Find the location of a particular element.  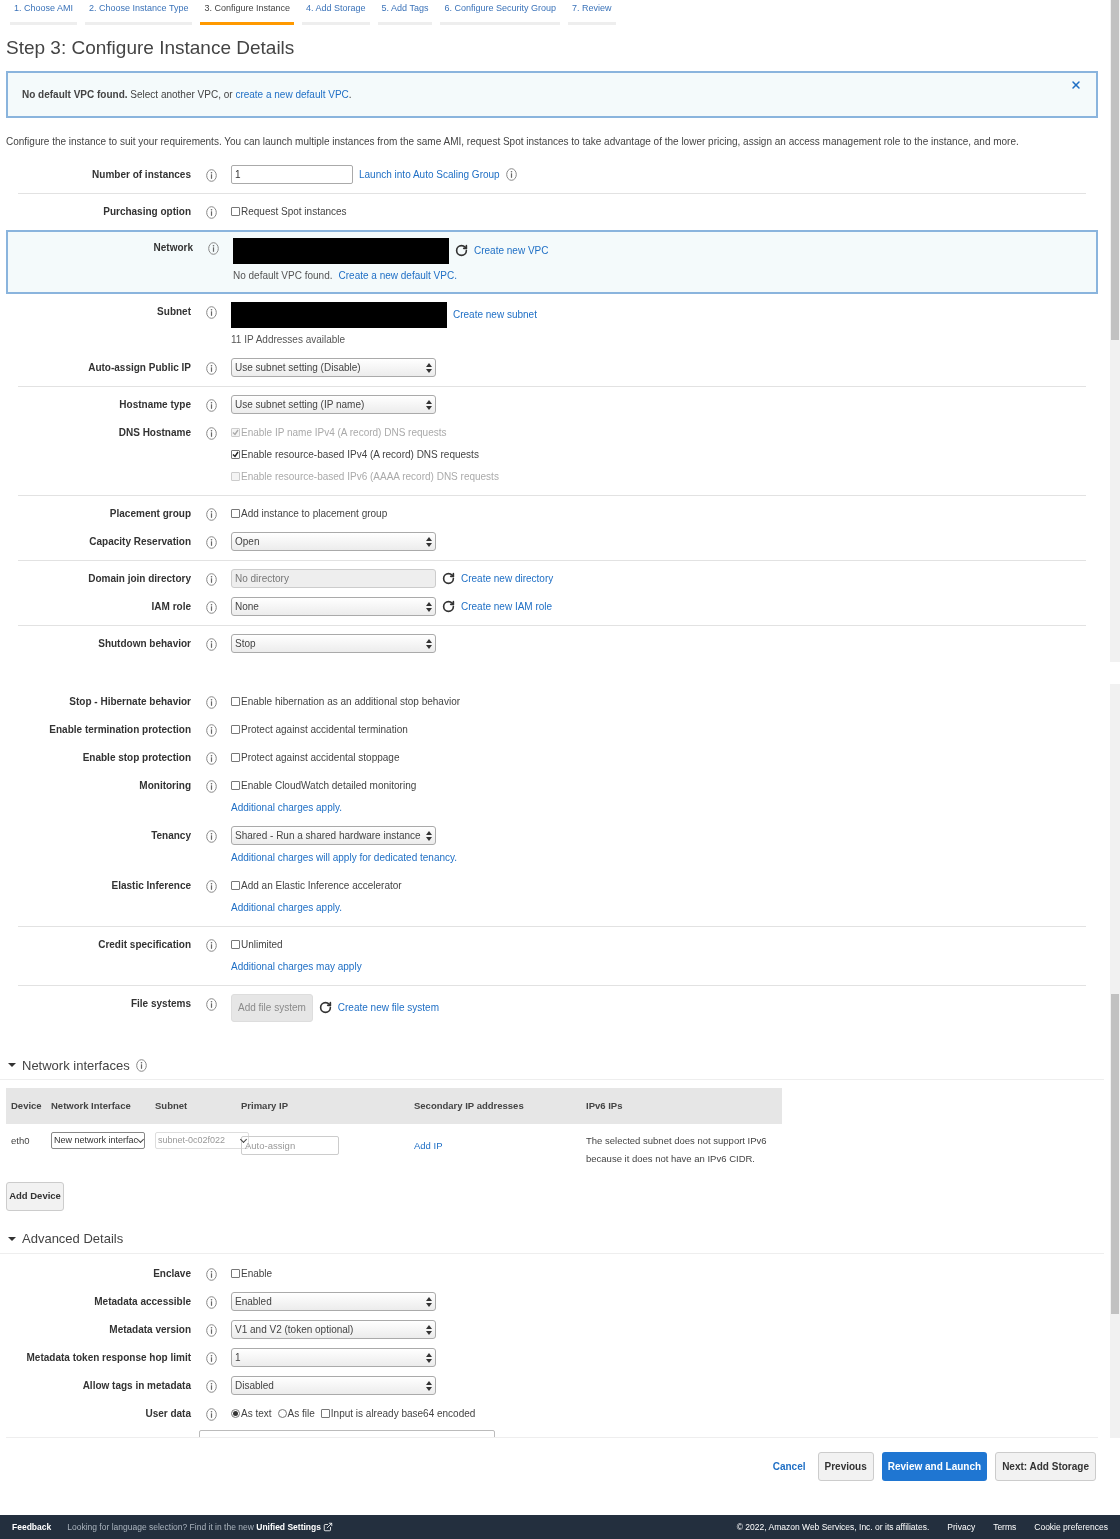

dropdown: 1 is located at coordinates (333, 1357).